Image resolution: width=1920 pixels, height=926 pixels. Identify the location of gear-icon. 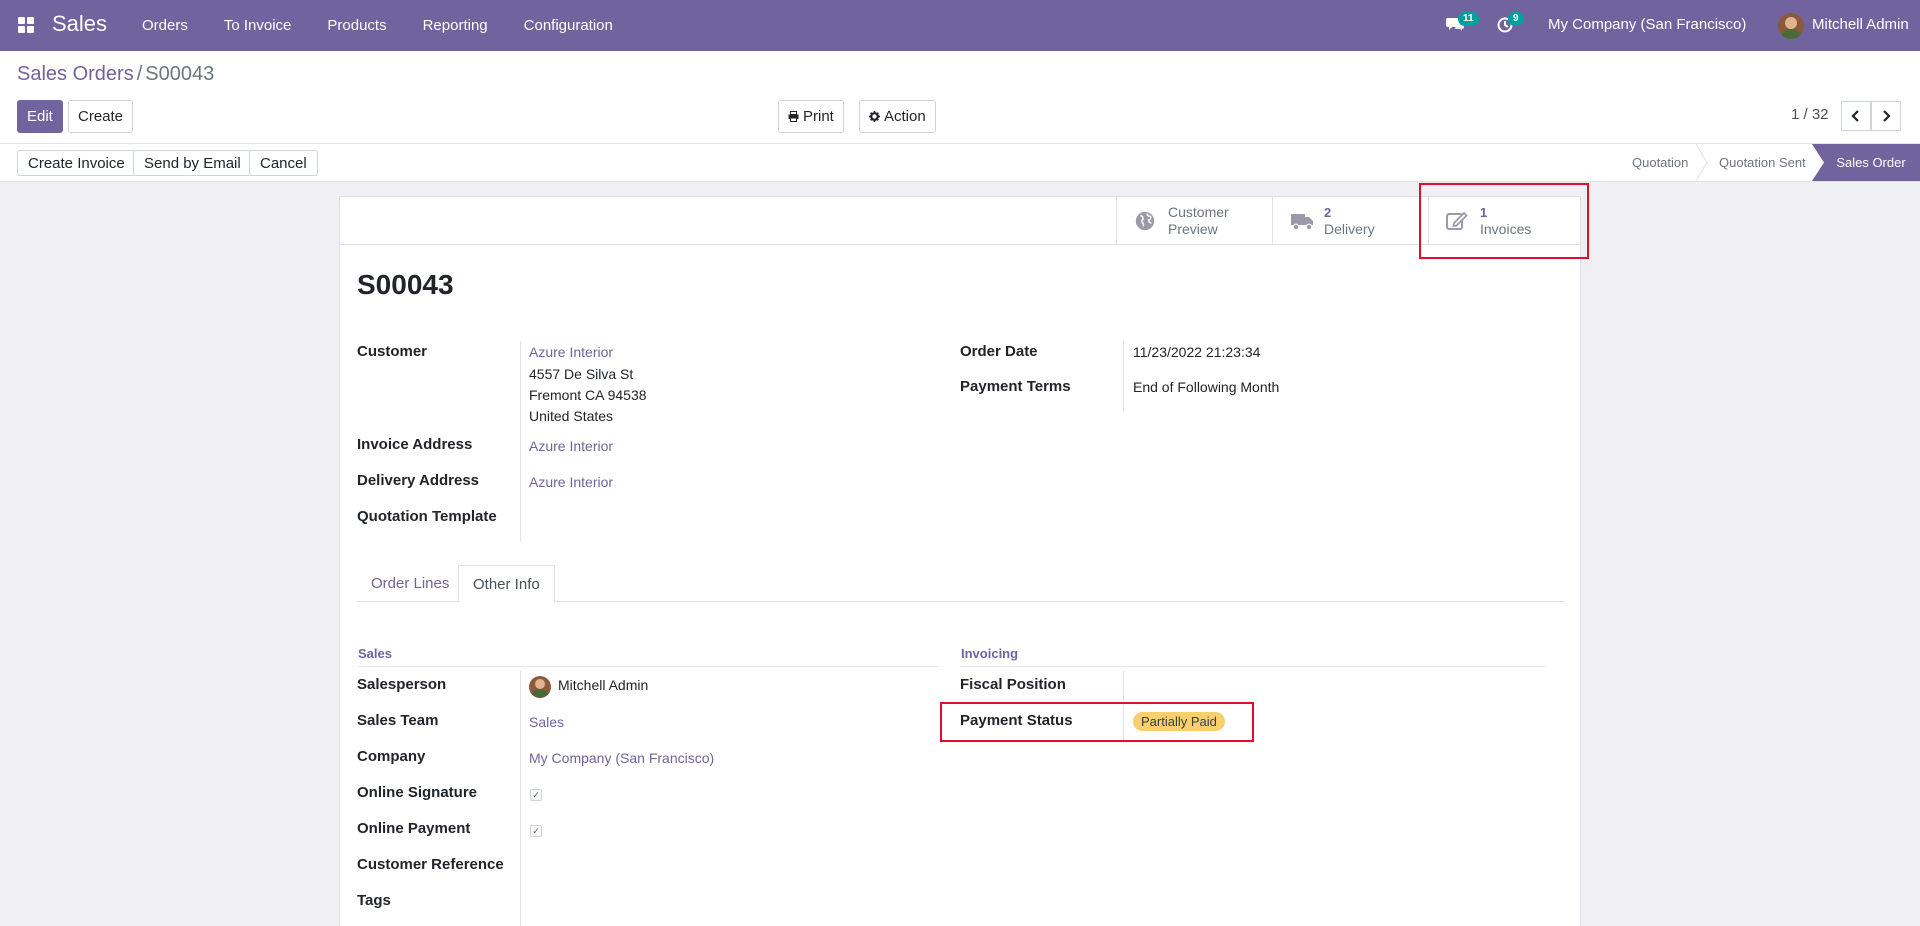
(874, 116).